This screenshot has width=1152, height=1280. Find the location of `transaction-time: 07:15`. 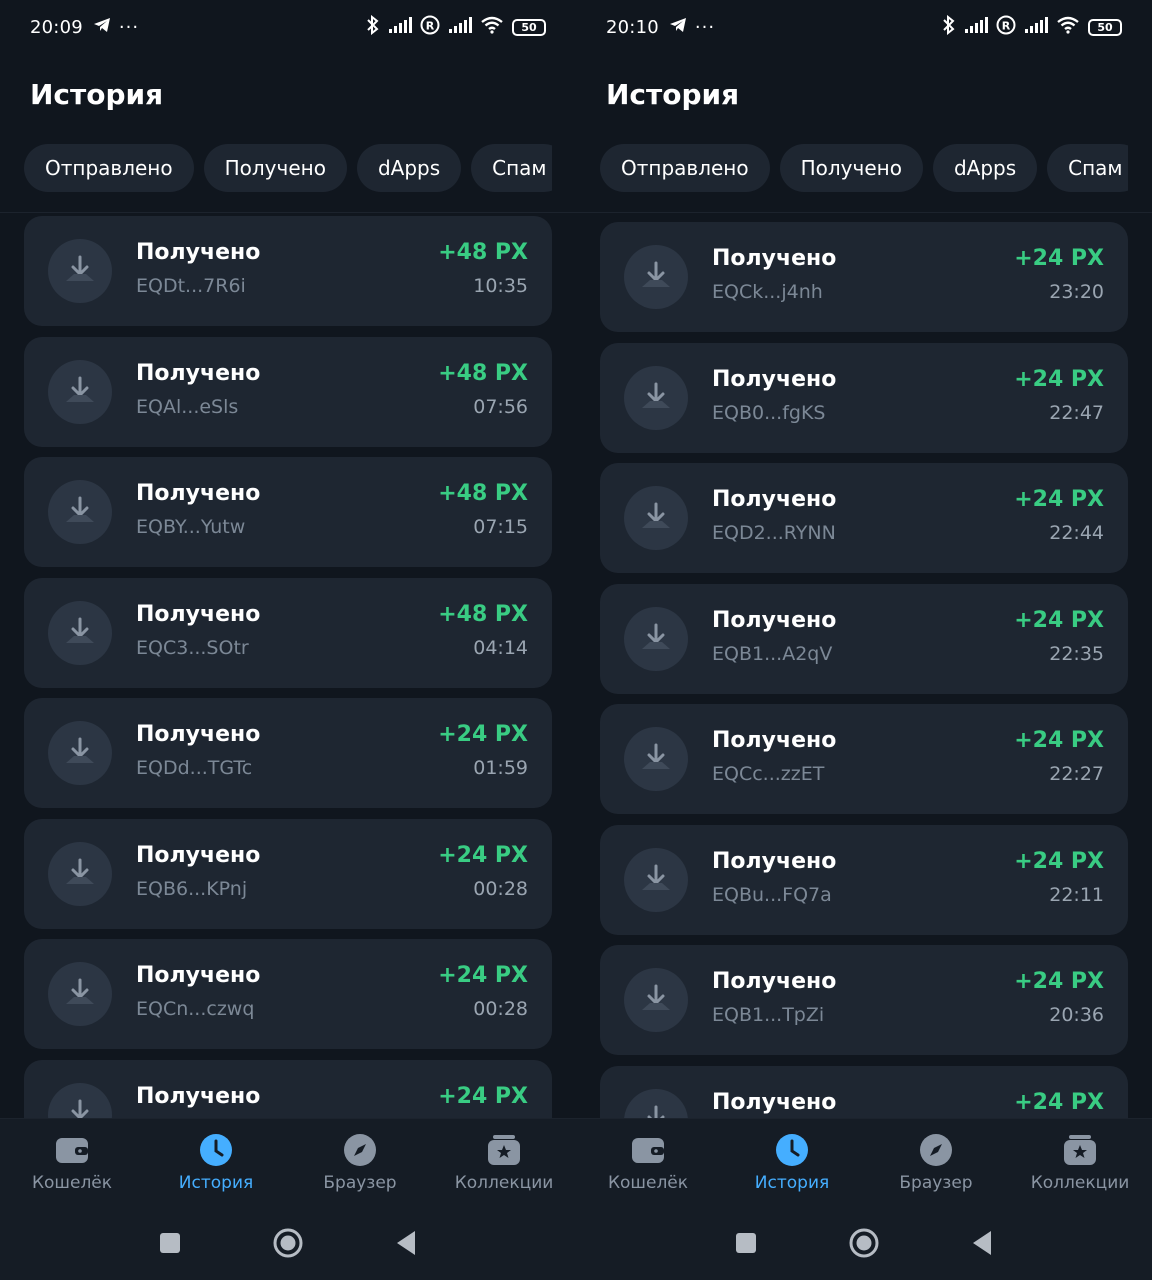

transaction-time: 07:15 is located at coordinates (500, 527).